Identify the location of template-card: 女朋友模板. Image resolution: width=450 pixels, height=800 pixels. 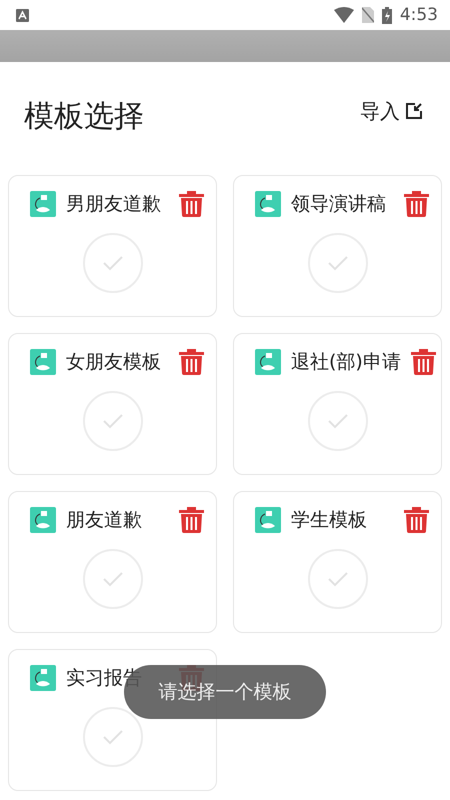
(112, 404).